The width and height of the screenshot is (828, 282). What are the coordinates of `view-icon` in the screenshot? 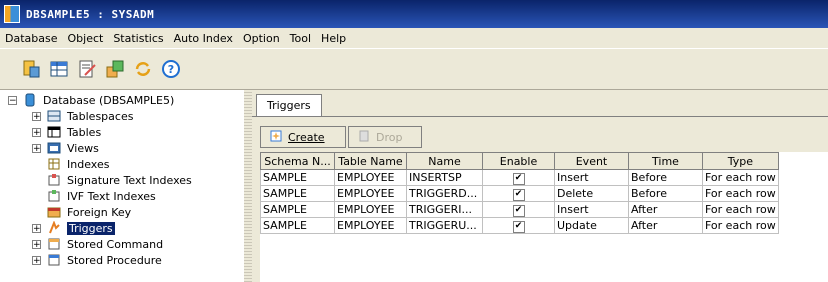 It's located at (55, 148).